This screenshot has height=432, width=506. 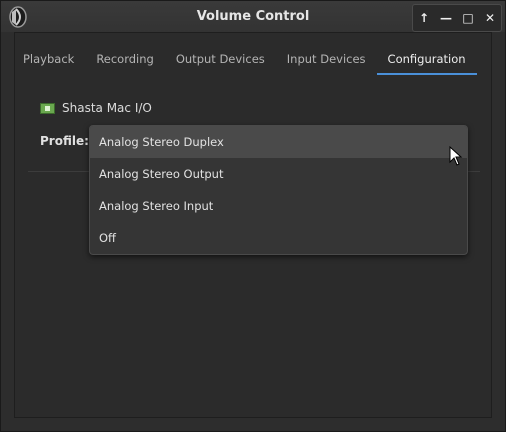 I want to click on maximize-button: □, so click(x=468, y=18).